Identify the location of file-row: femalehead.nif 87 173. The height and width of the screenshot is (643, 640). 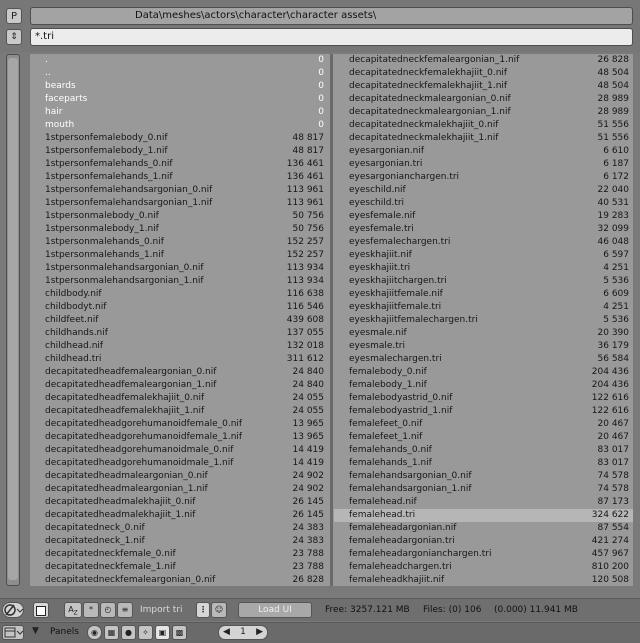
(483, 502).